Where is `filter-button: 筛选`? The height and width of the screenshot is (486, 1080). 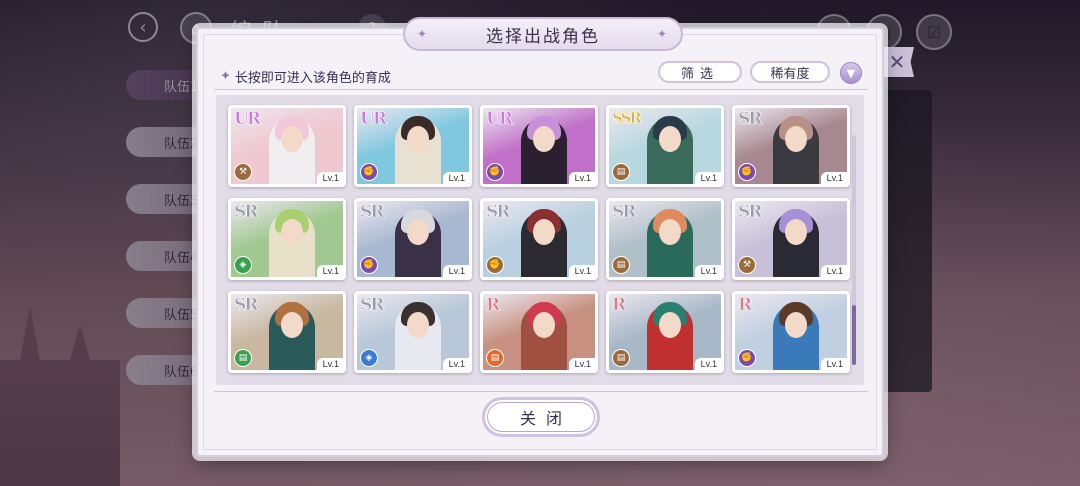 filter-button: 筛选 is located at coordinates (700, 72).